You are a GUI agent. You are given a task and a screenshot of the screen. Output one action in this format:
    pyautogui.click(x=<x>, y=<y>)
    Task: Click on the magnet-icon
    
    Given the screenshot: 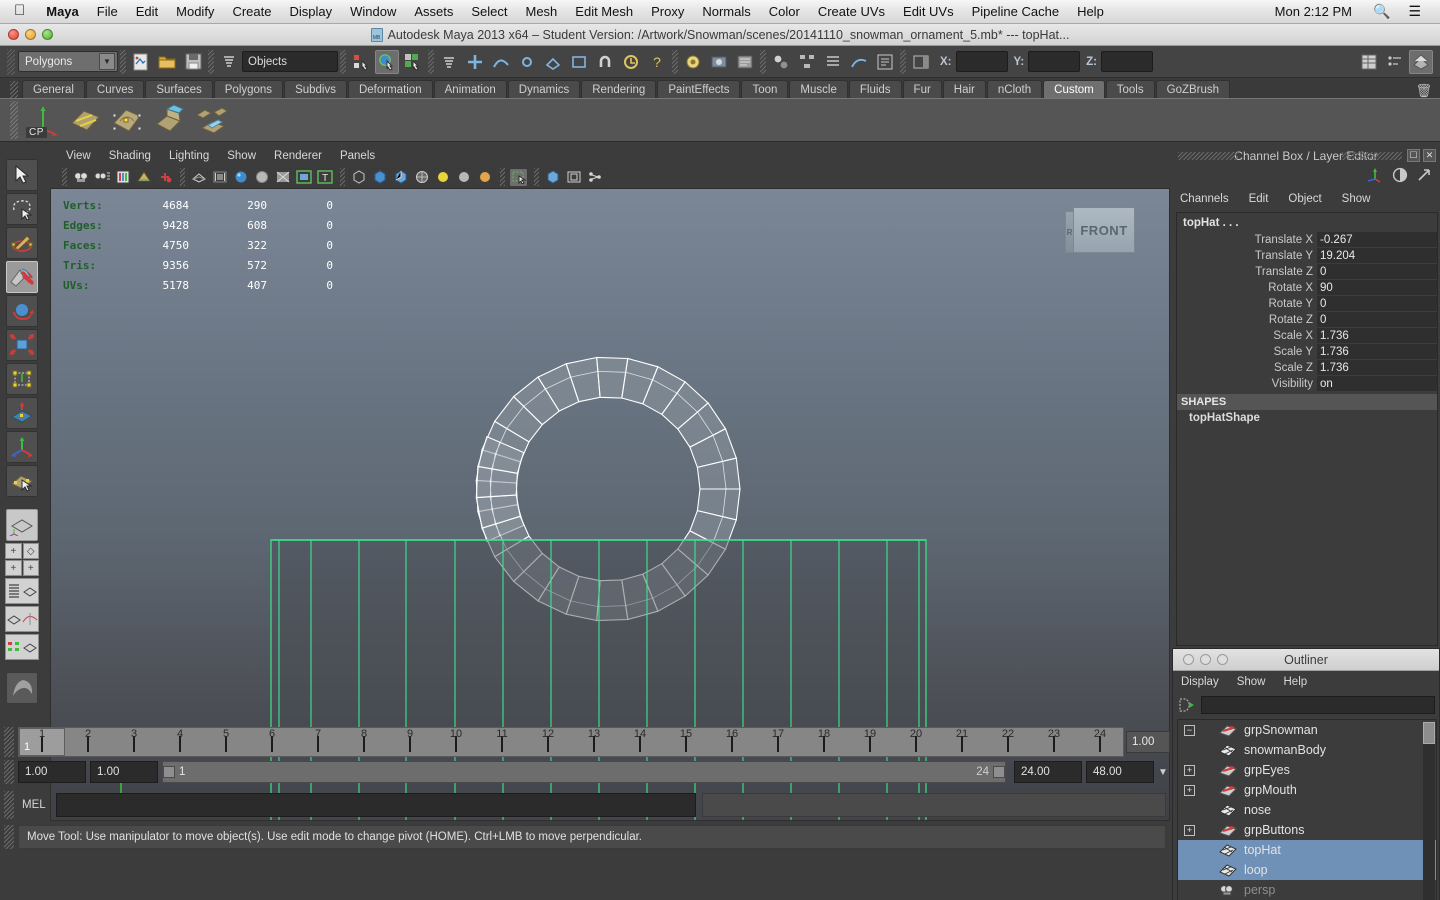 What is the action you would take?
    pyautogui.click(x=605, y=62)
    